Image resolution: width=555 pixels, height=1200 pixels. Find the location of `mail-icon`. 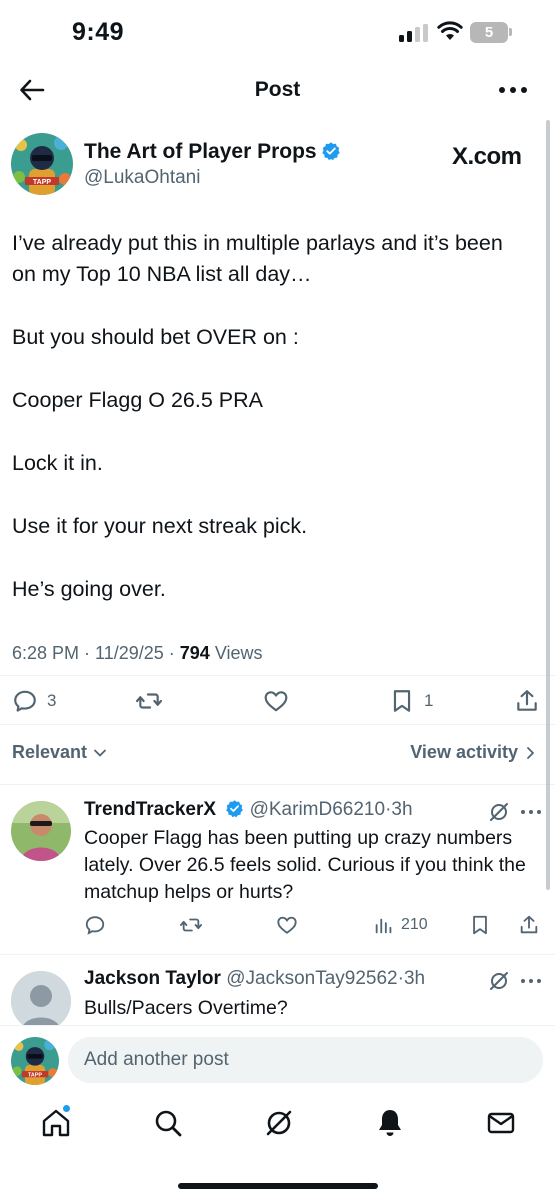

mail-icon is located at coordinates (501, 1123).